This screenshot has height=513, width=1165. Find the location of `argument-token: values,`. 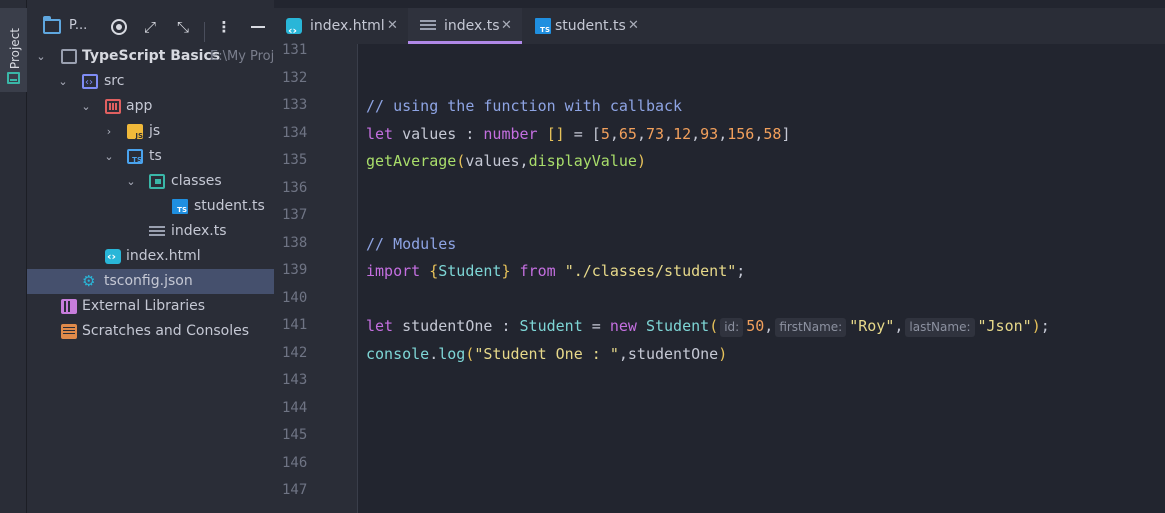

argument-token: values, is located at coordinates (497, 161).